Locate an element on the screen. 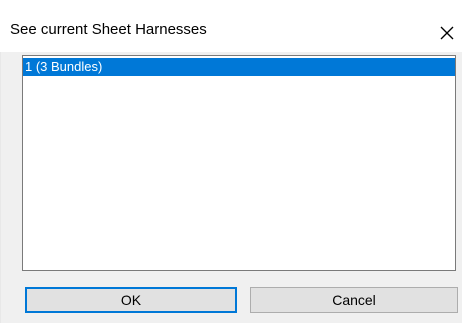 The image size is (462, 323). cancel-button: Cancel is located at coordinates (354, 300).